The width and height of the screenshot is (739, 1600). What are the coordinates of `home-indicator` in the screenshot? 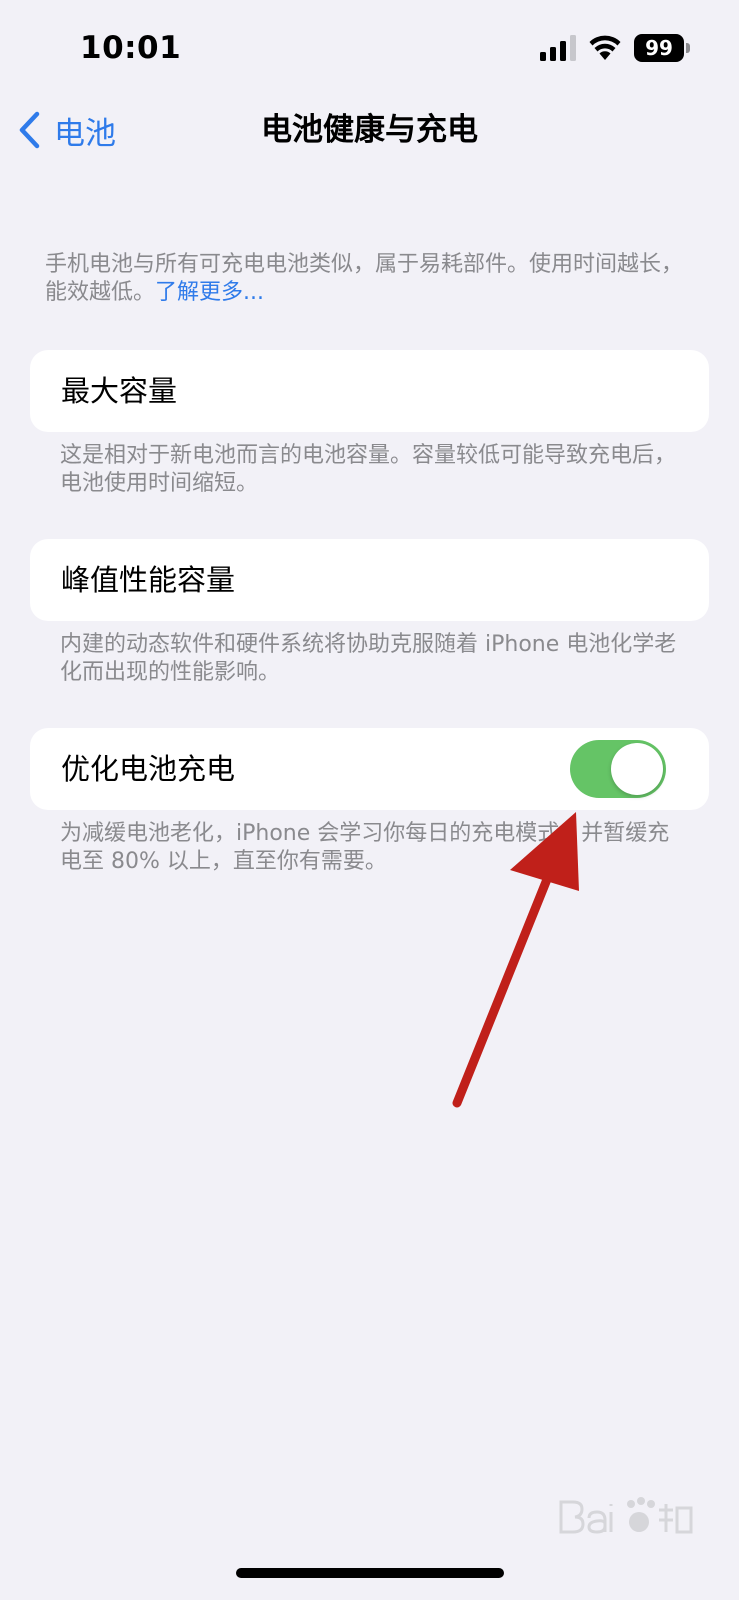 It's located at (370, 1573).